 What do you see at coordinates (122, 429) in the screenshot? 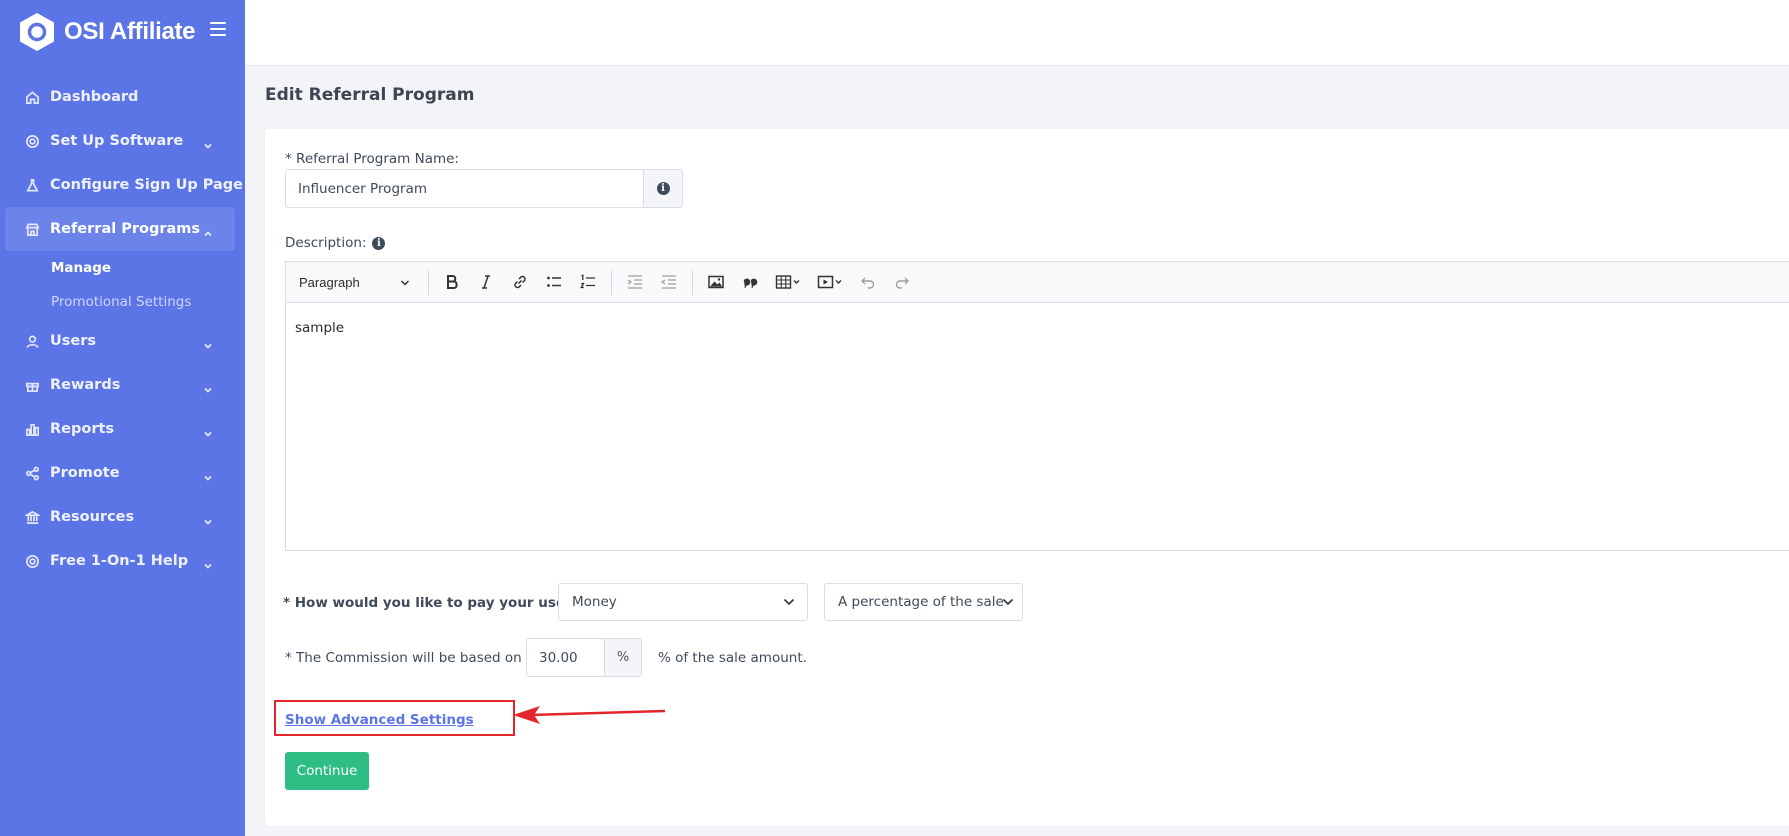
I see `sidebar-item-reports: Reports` at bounding box center [122, 429].